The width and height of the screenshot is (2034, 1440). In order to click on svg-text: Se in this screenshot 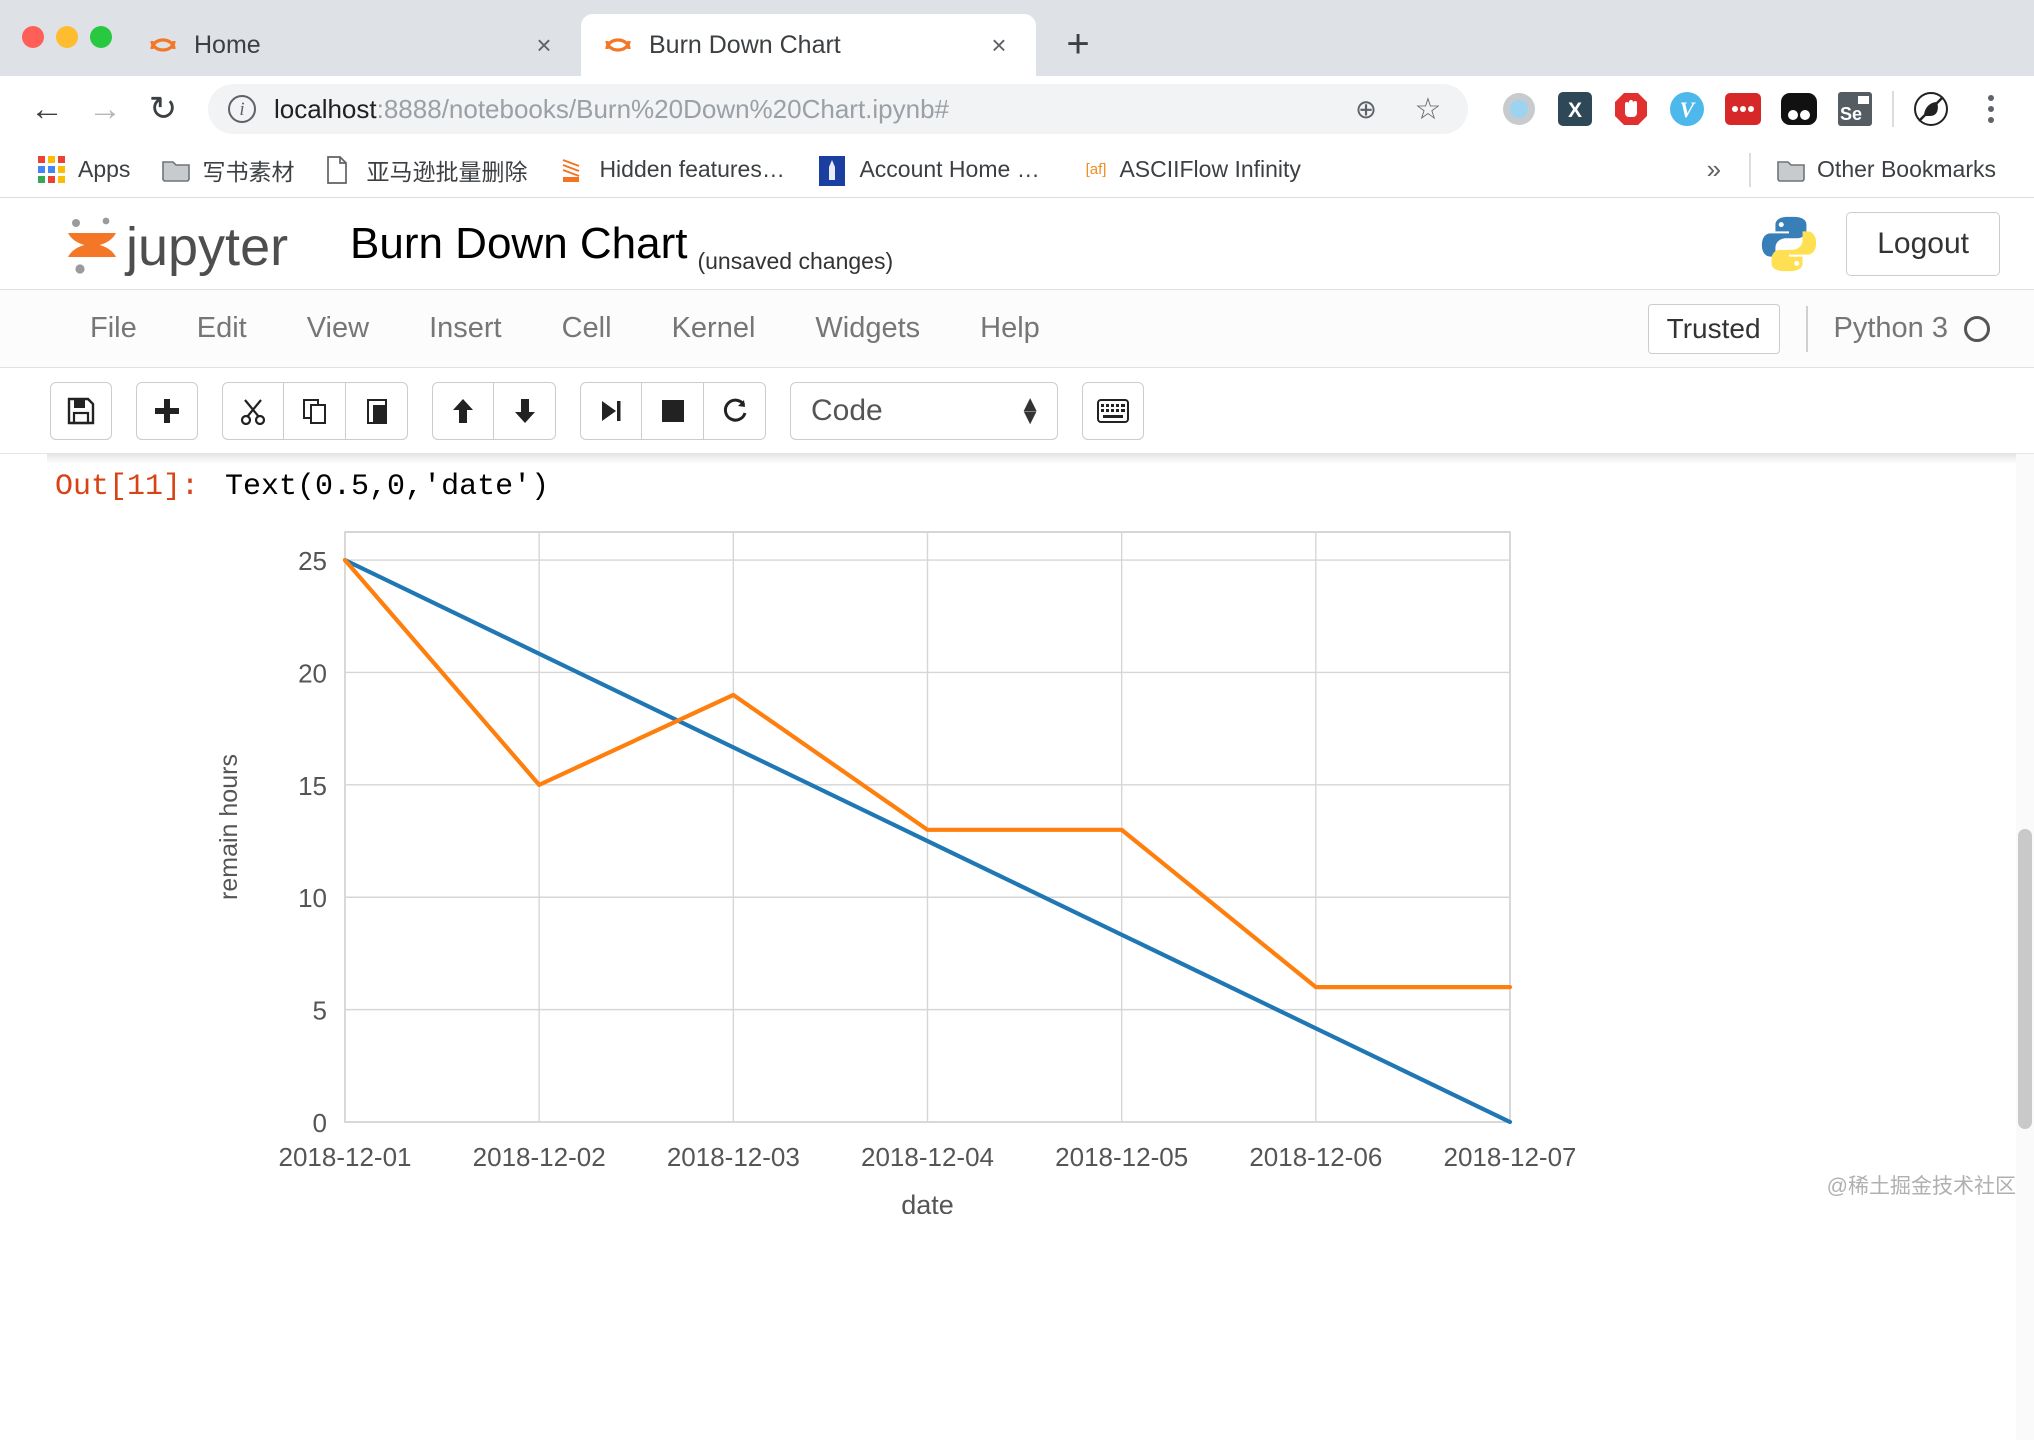, I will do `click(1851, 114)`.